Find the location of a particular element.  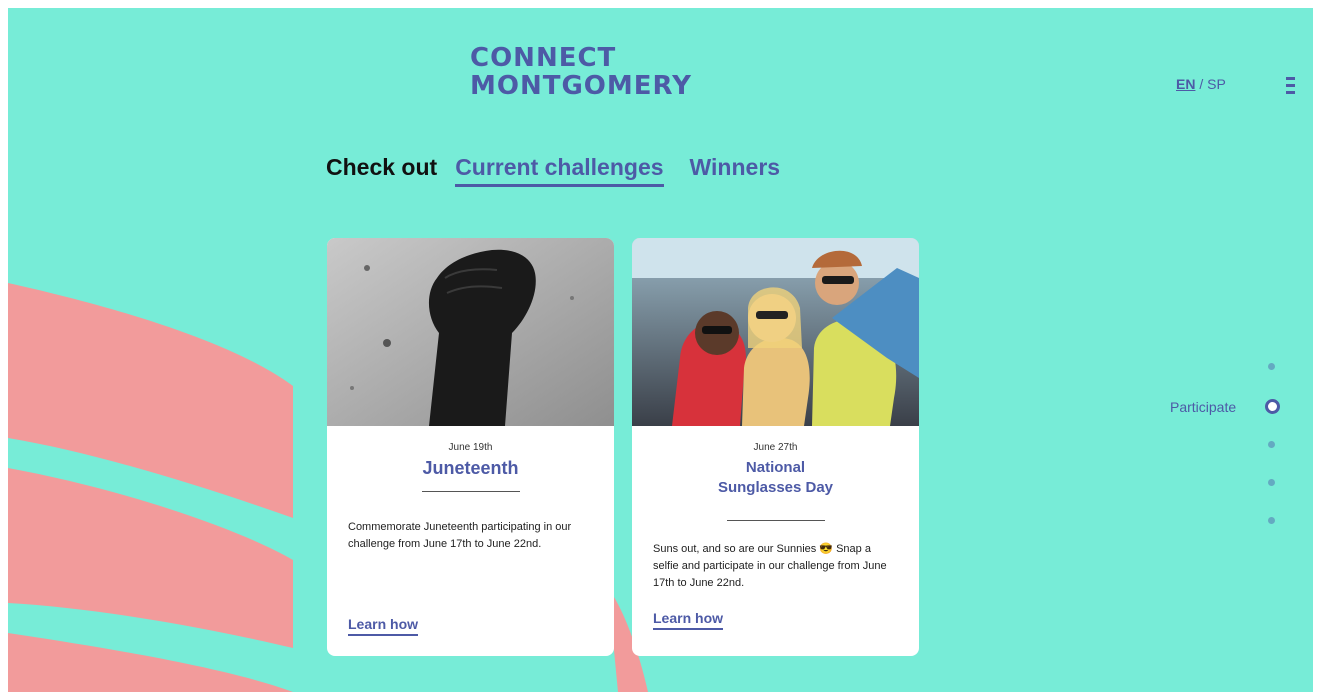

nav-lead-text: Check out is located at coordinates (382, 167).